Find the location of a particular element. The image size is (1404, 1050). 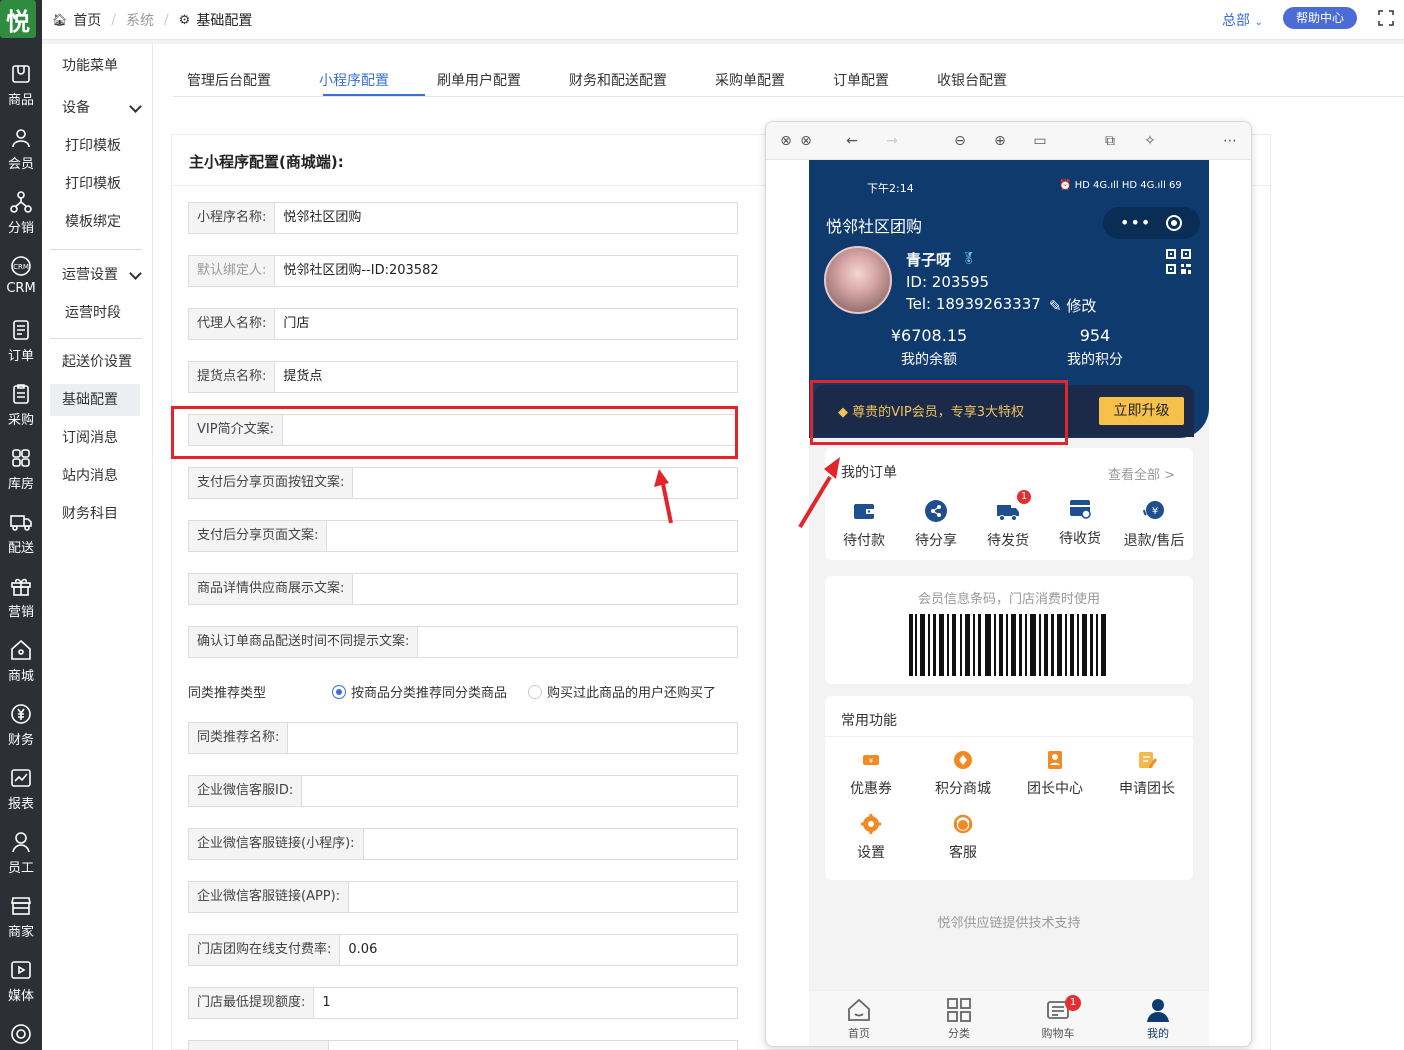

wecom-id-input is located at coordinates (519, 791).